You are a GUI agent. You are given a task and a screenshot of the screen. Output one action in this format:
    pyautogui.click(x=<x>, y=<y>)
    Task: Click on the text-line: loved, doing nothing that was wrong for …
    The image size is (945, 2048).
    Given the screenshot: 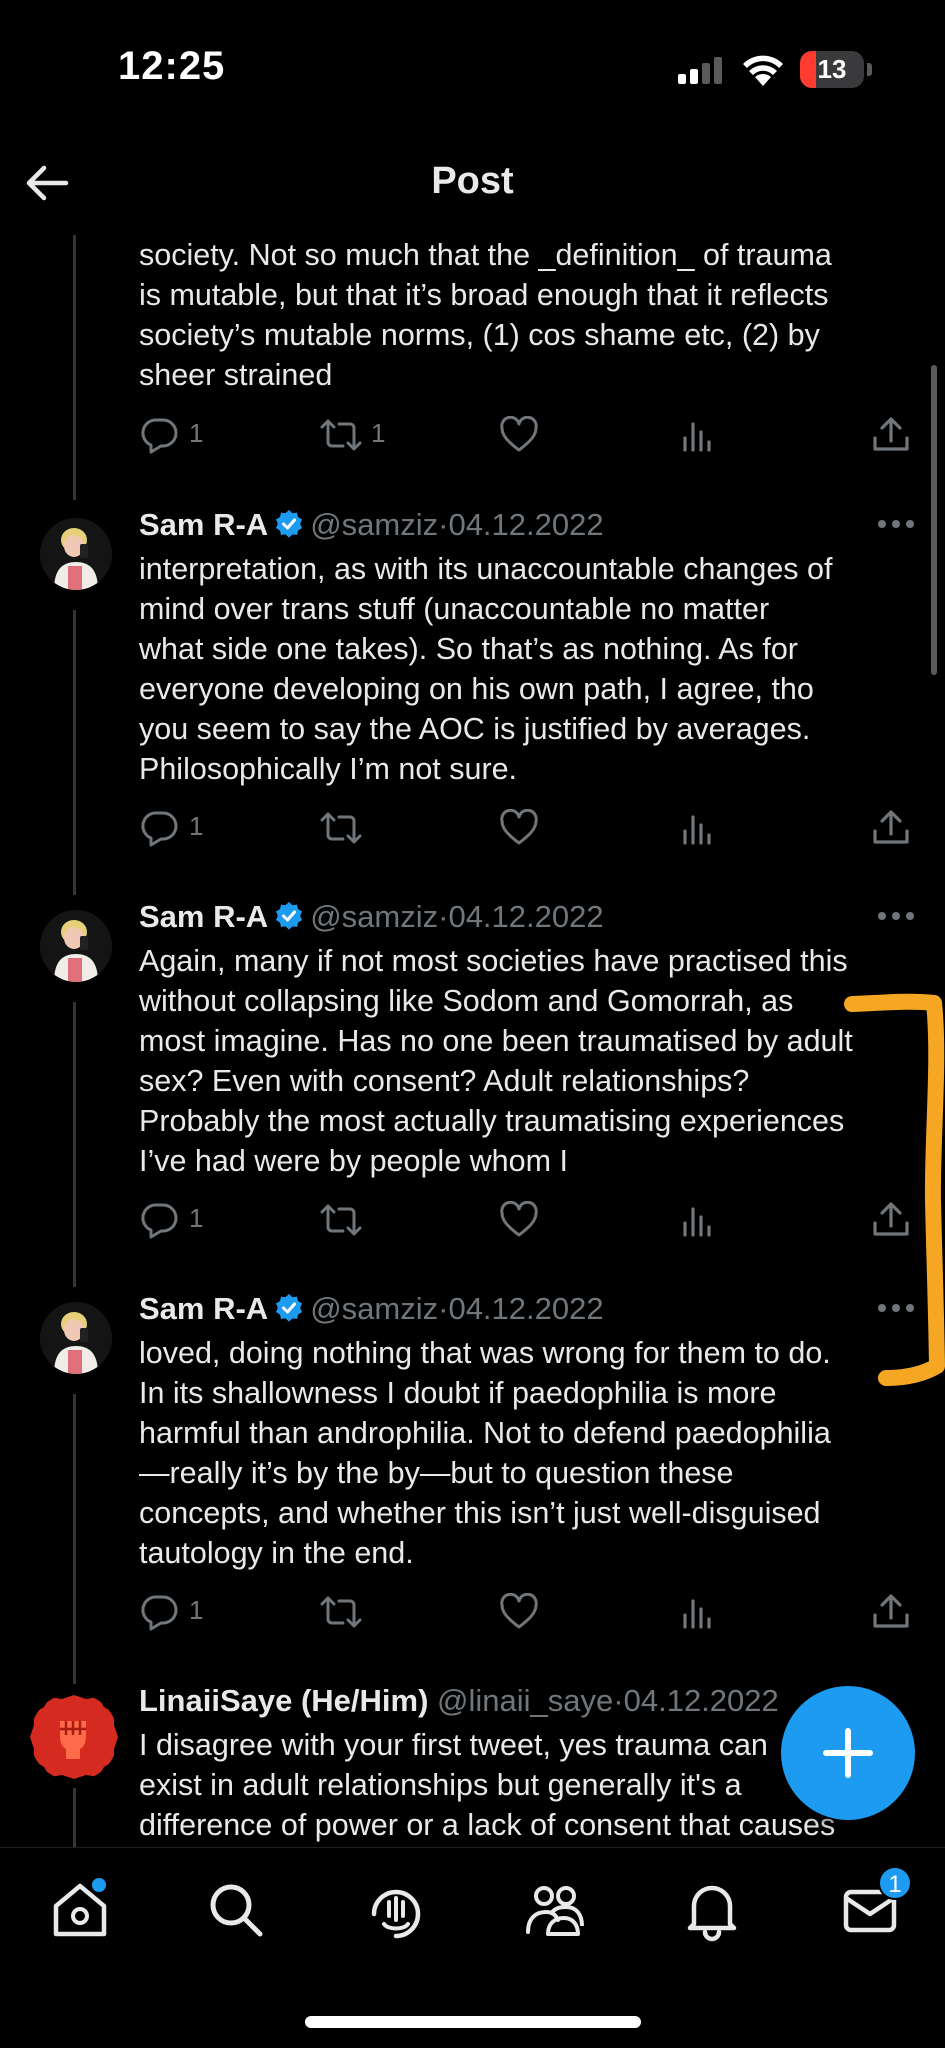 What is the action you would take?
    pyautogui.click(x=485, y=1353)
    